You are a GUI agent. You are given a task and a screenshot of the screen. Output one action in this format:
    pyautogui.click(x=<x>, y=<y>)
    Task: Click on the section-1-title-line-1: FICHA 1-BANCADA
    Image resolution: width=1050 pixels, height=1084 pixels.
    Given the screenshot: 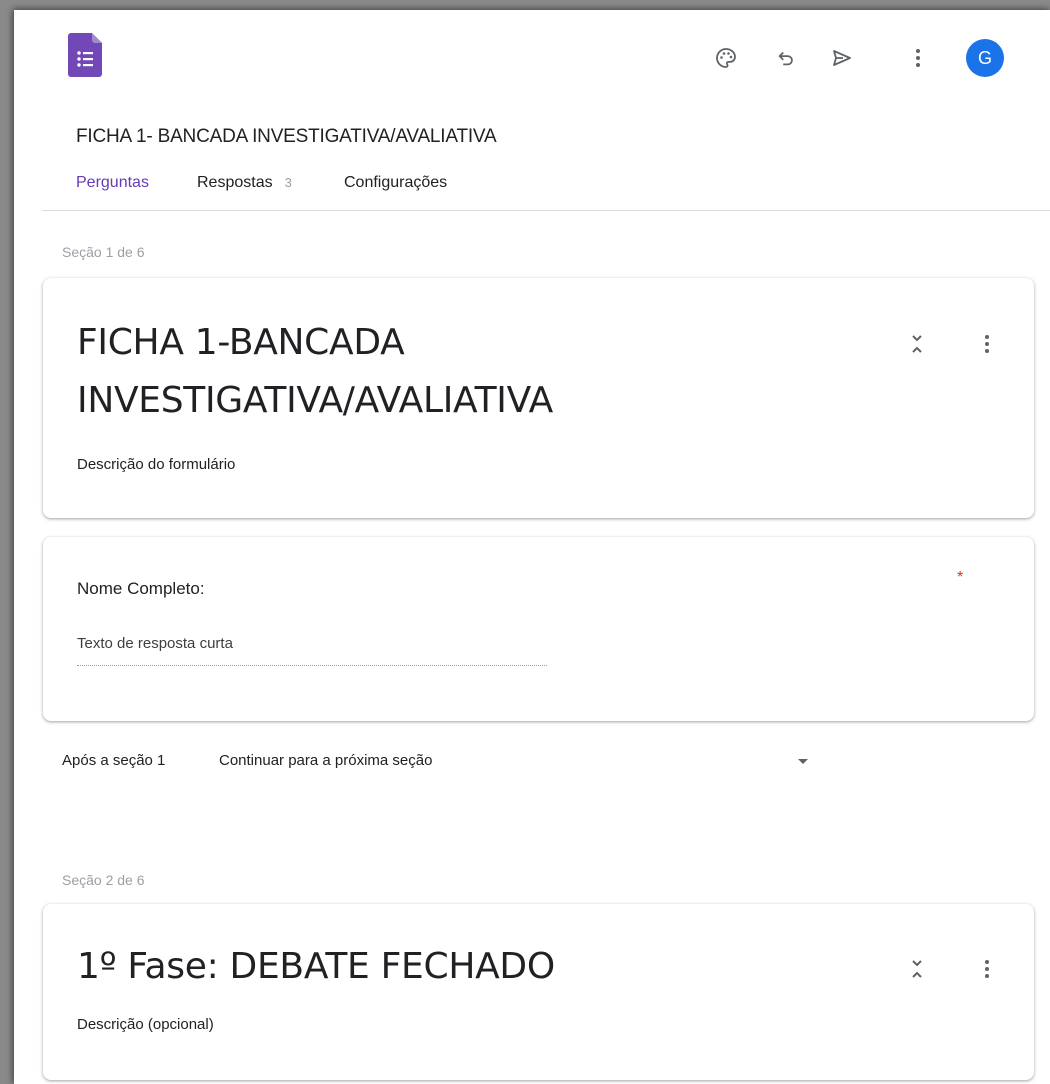 What is the action you would take?
    pyautogui.click(x=241, y=343)
    